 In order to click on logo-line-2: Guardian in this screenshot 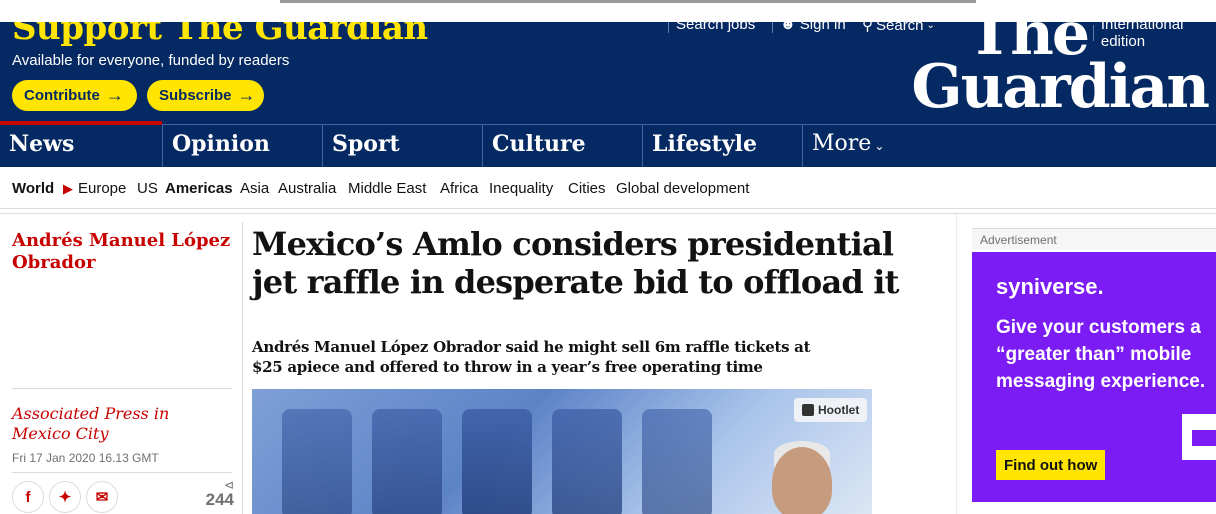, I will do `click(1060, 86)`.